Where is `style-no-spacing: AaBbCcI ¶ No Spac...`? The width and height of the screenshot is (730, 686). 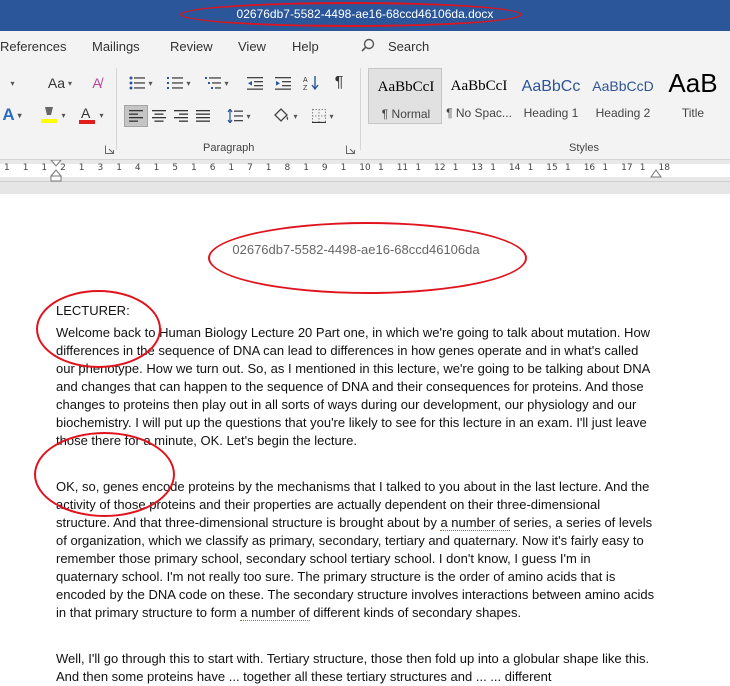 style-no-spacing: AaBbCcI ¶ No Spac... is located at coordinates (479, 96).